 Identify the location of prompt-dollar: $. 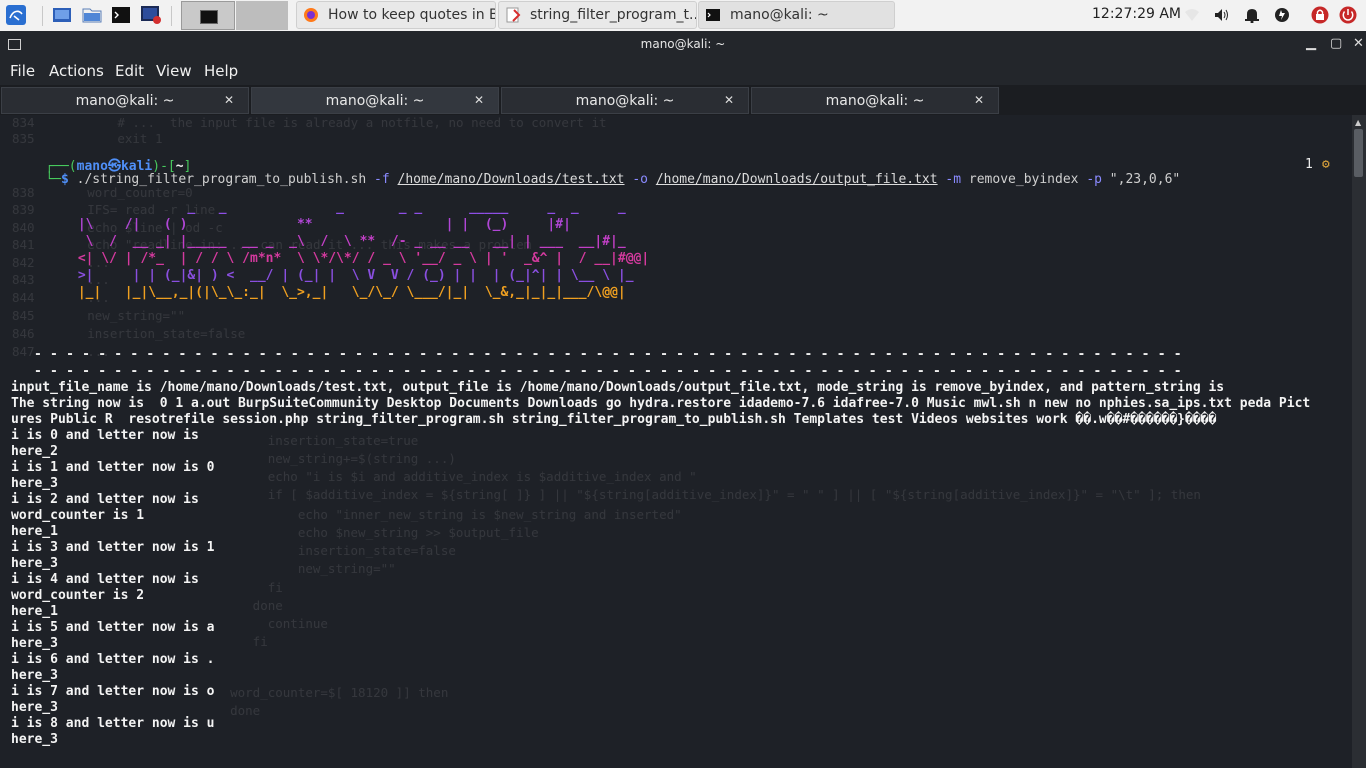
(68, 179).